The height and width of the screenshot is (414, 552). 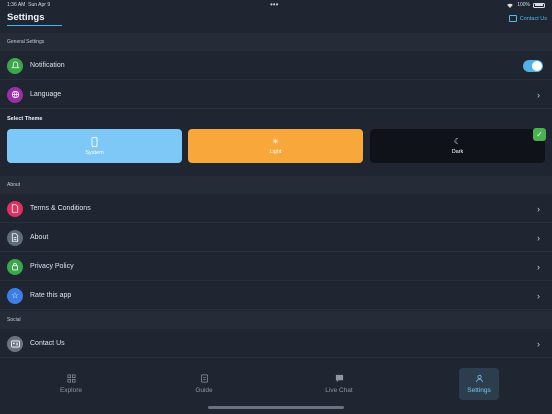 What do you see at coordinates (457, 151) in the screenshot?
I see `theme-label-dark: Dark` at bounding box center [457, 151].